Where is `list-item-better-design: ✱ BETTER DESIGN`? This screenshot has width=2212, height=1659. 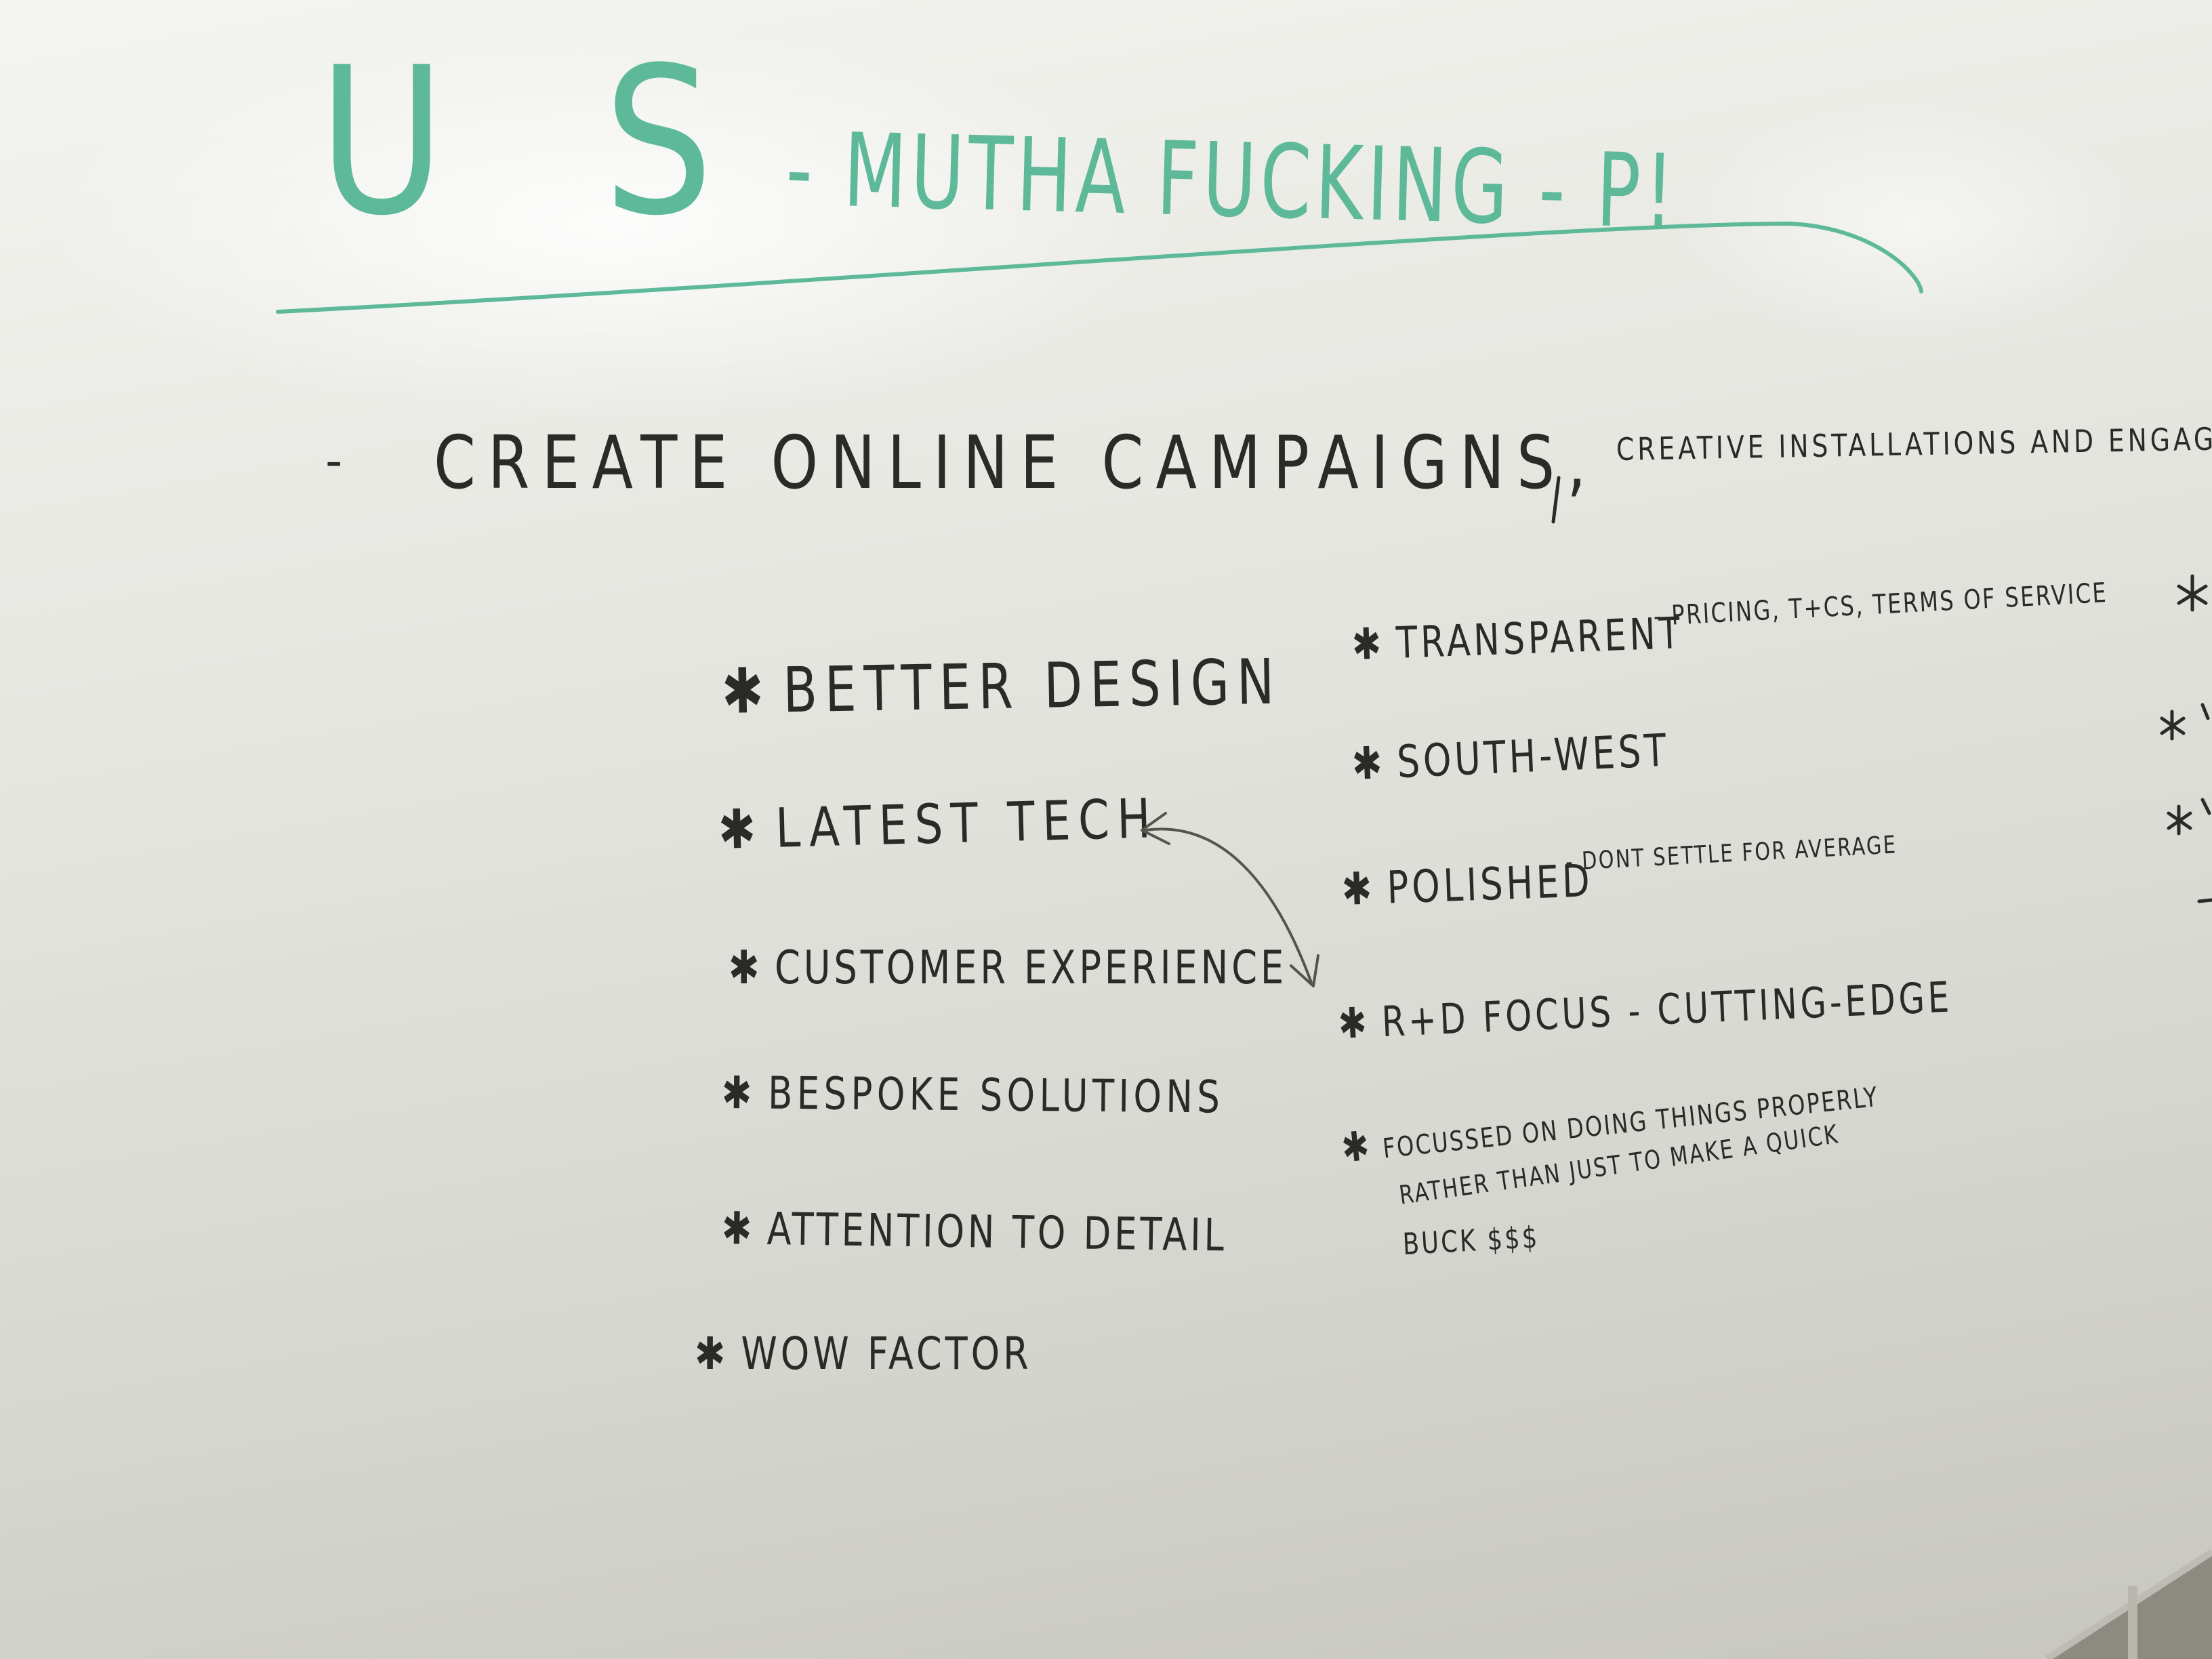
list-item-better-design: ✱ BETTER DESIGN is located at coordinates (1001, 687).